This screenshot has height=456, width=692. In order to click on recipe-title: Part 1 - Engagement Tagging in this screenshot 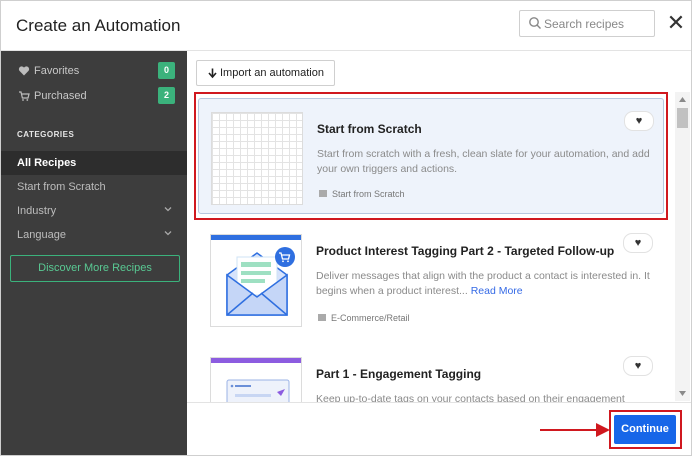, I will do `click(399, 374)`.